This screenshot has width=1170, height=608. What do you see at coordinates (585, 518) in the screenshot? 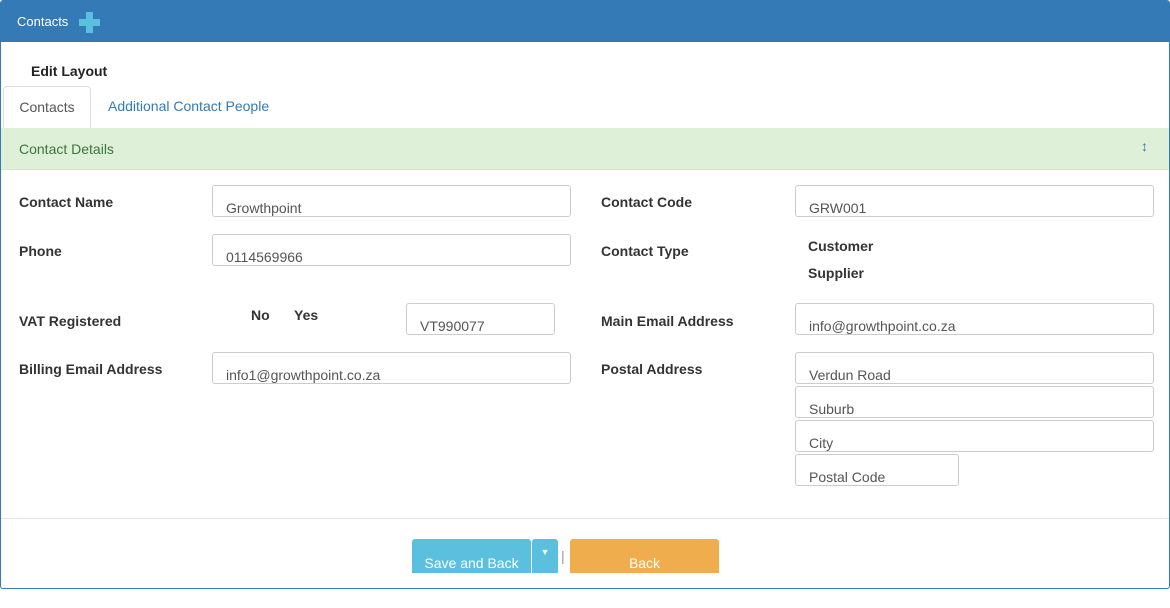
I see `footer-divider` at bounding box center [585, 518].